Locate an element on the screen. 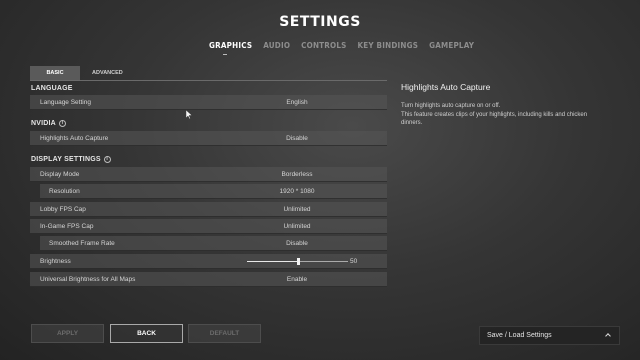 This screenshot has height=360, width=640. section-nvidia: NVIDIA i is located at coordinates (48, 123).